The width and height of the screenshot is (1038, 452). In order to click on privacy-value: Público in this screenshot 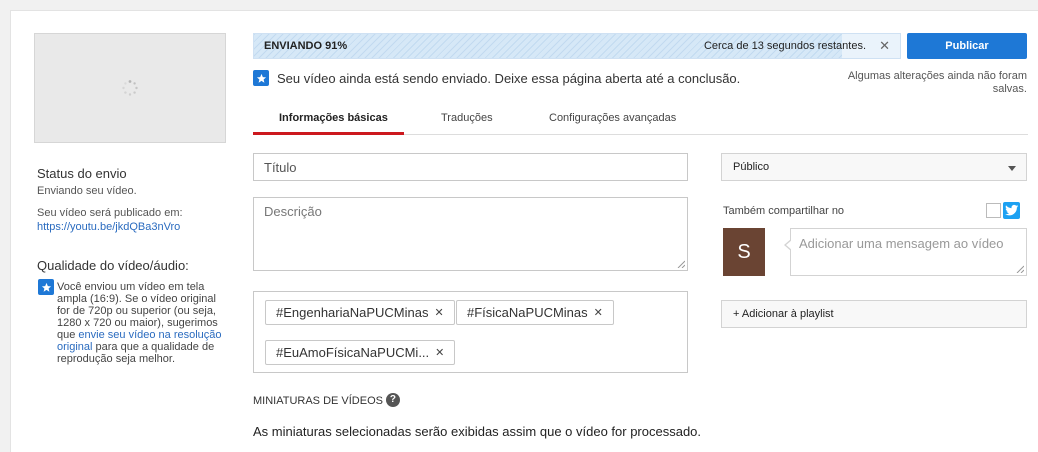, I will do `click(751, 167)`.